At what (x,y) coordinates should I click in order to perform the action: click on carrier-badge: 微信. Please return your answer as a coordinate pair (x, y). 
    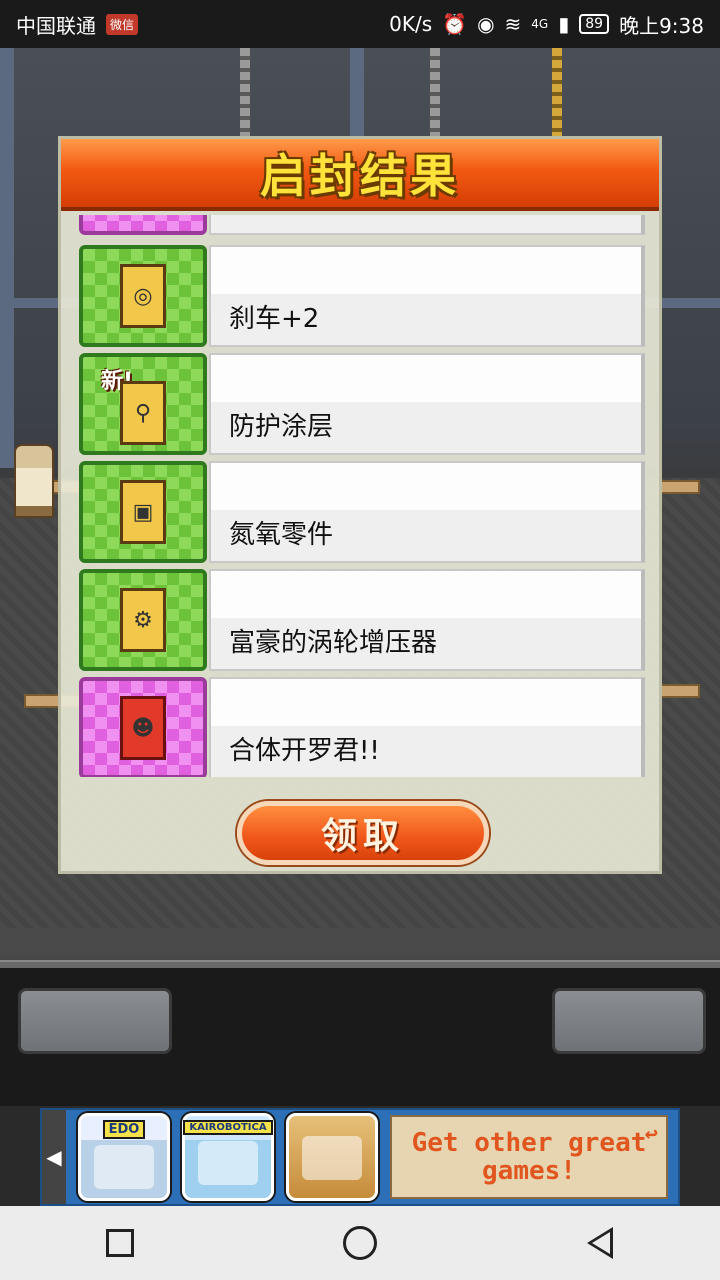
    Looking at the image, I should click on (122, 24).